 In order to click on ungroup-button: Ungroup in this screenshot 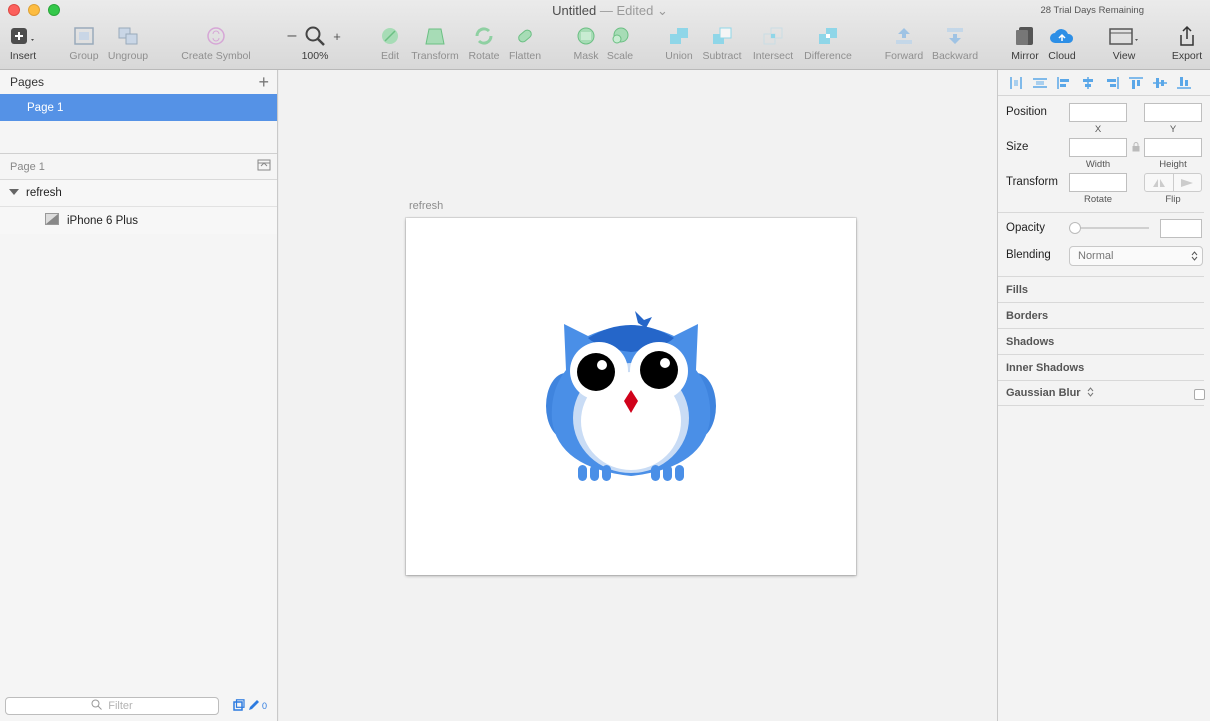, I will do `click(128, 44)`.